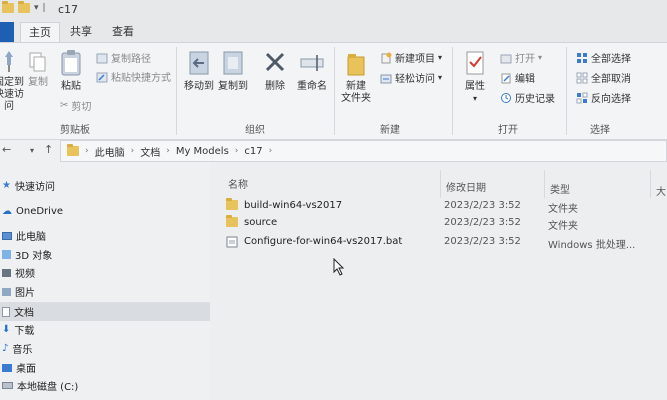  Describe the element at coordinates (6, 311) in the screenshot. I see `document-icon` at that location.